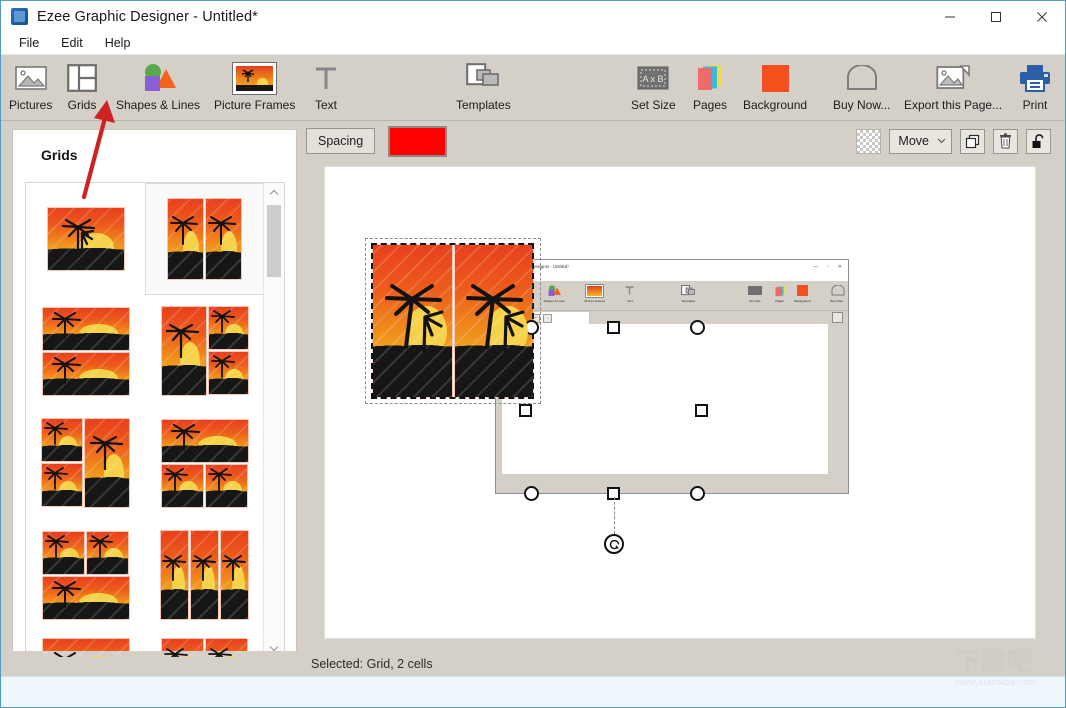 The image size is (1066, 708). I want to click on grids-scrollbar, so click(273, 420).